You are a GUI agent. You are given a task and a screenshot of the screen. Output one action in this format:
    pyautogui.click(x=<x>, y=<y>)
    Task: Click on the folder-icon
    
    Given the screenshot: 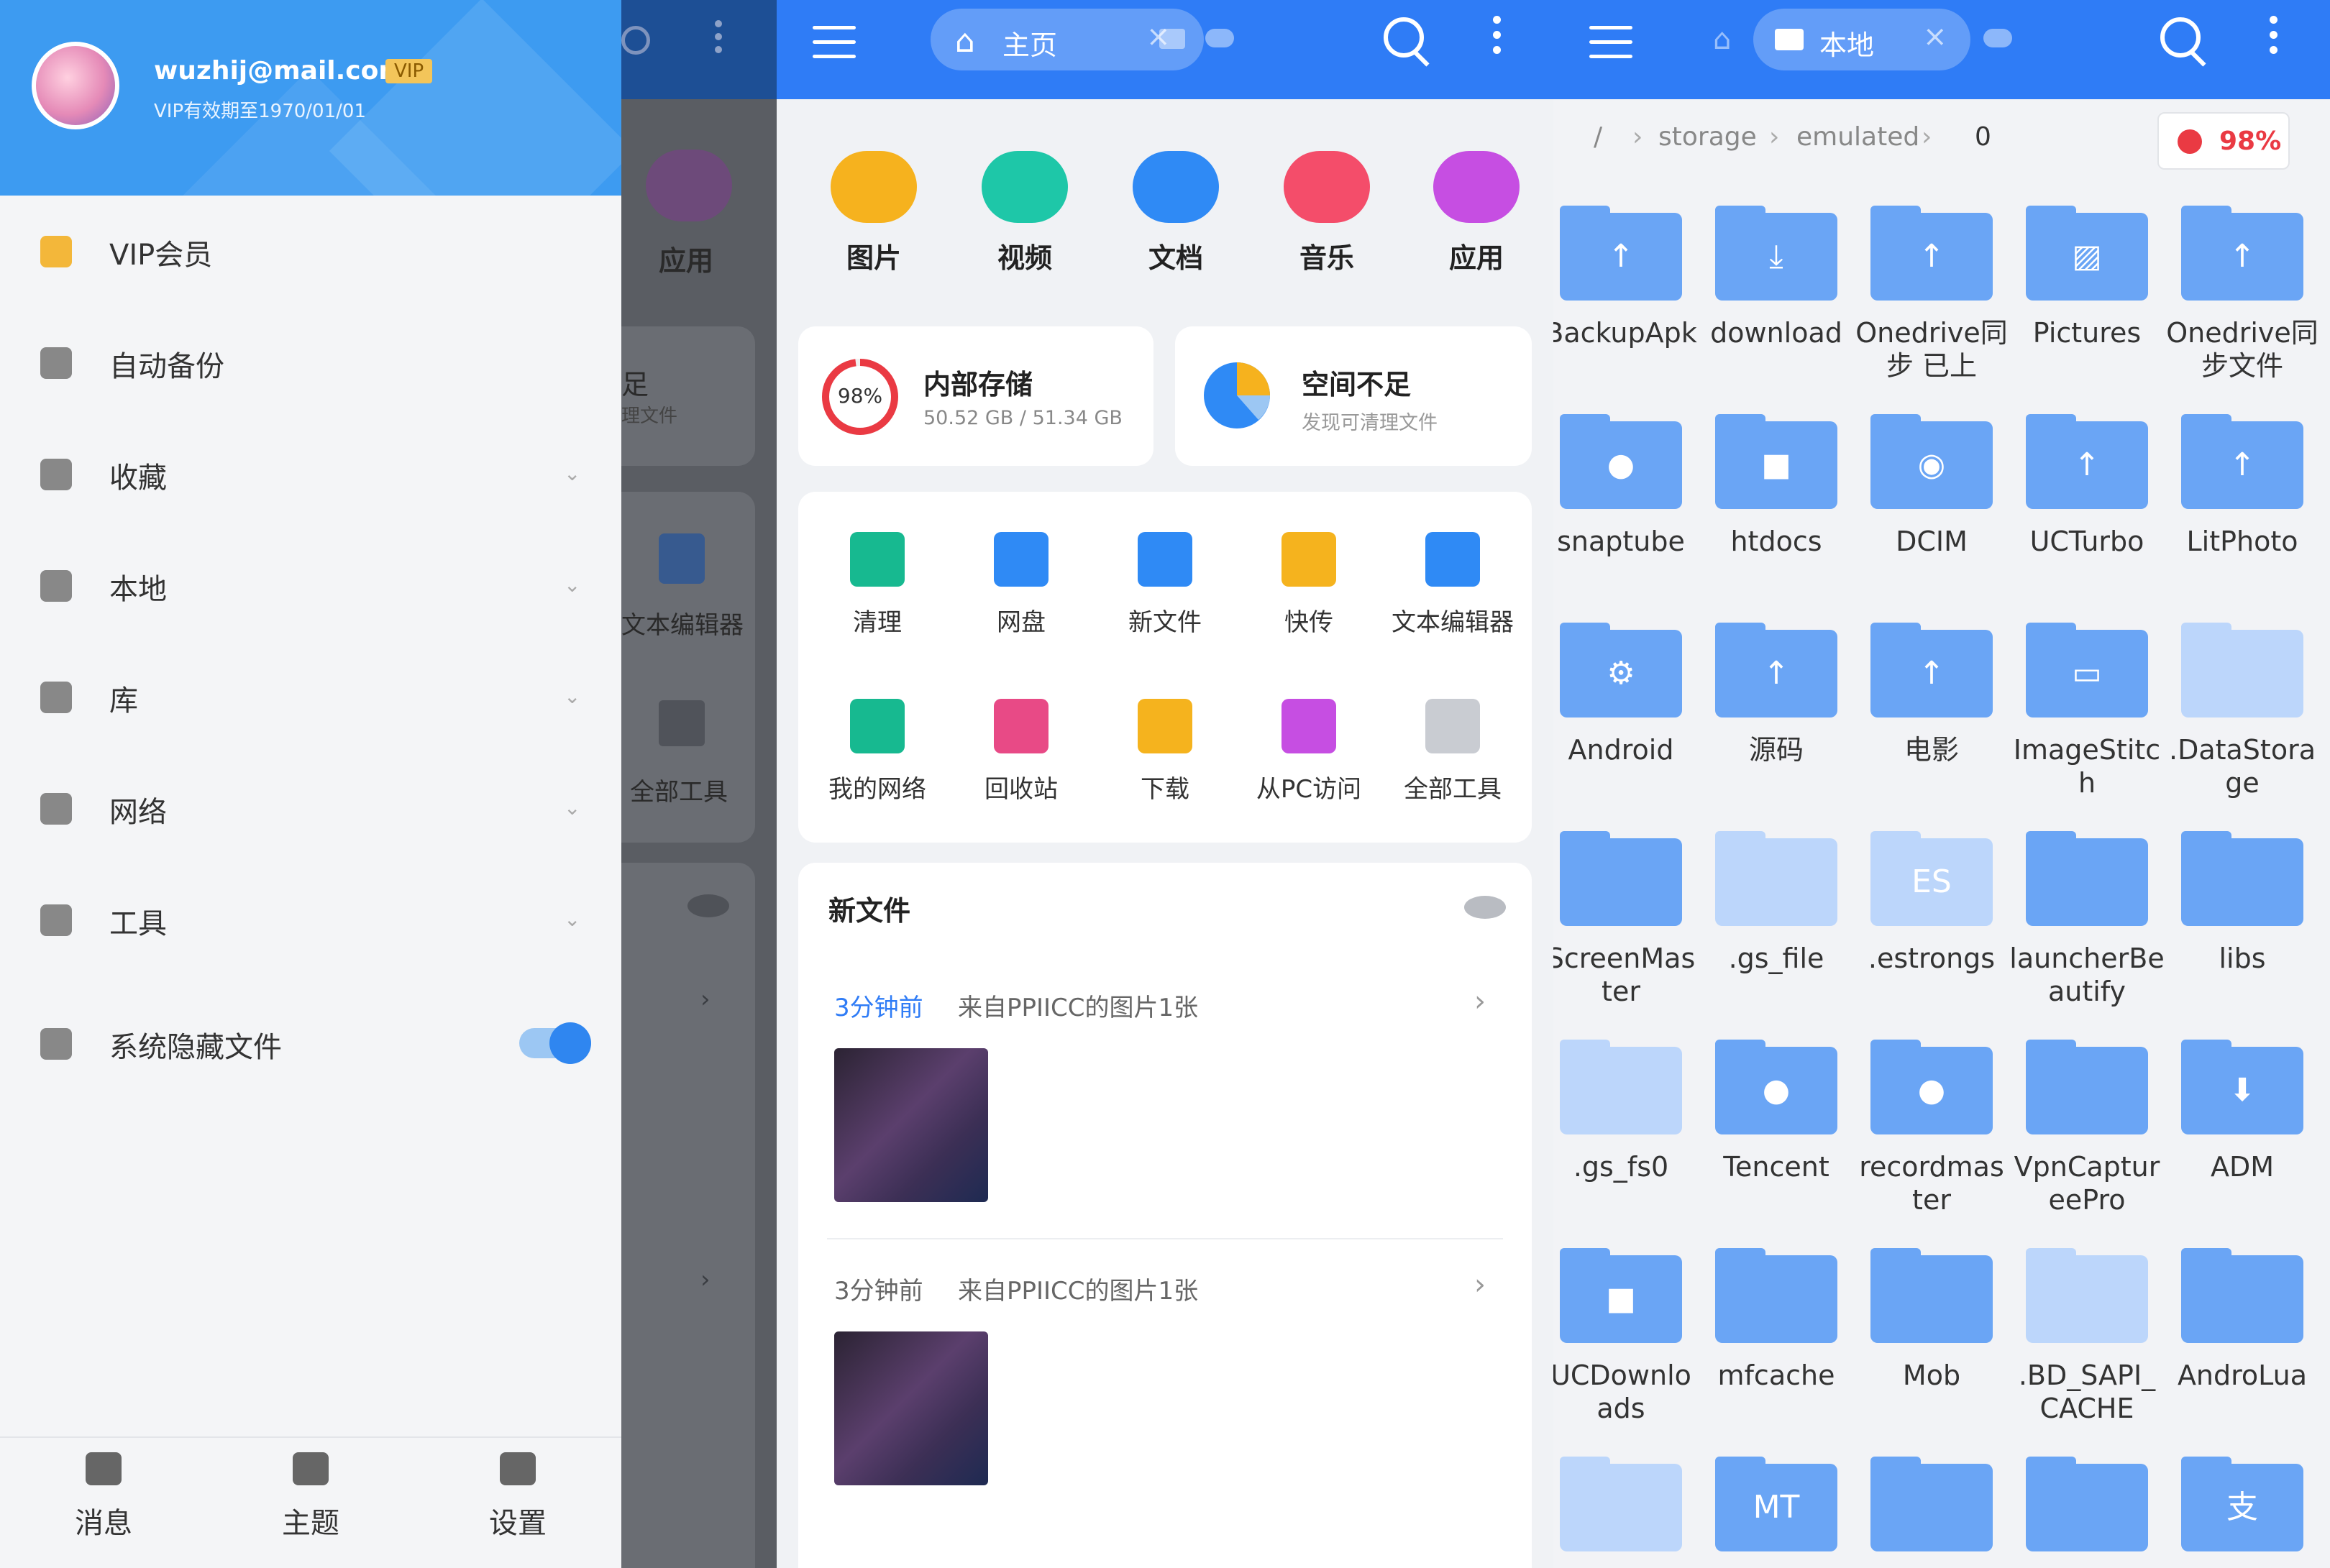 What is the action you would take?
    pyautogui.click(x=2087, y=878)
    